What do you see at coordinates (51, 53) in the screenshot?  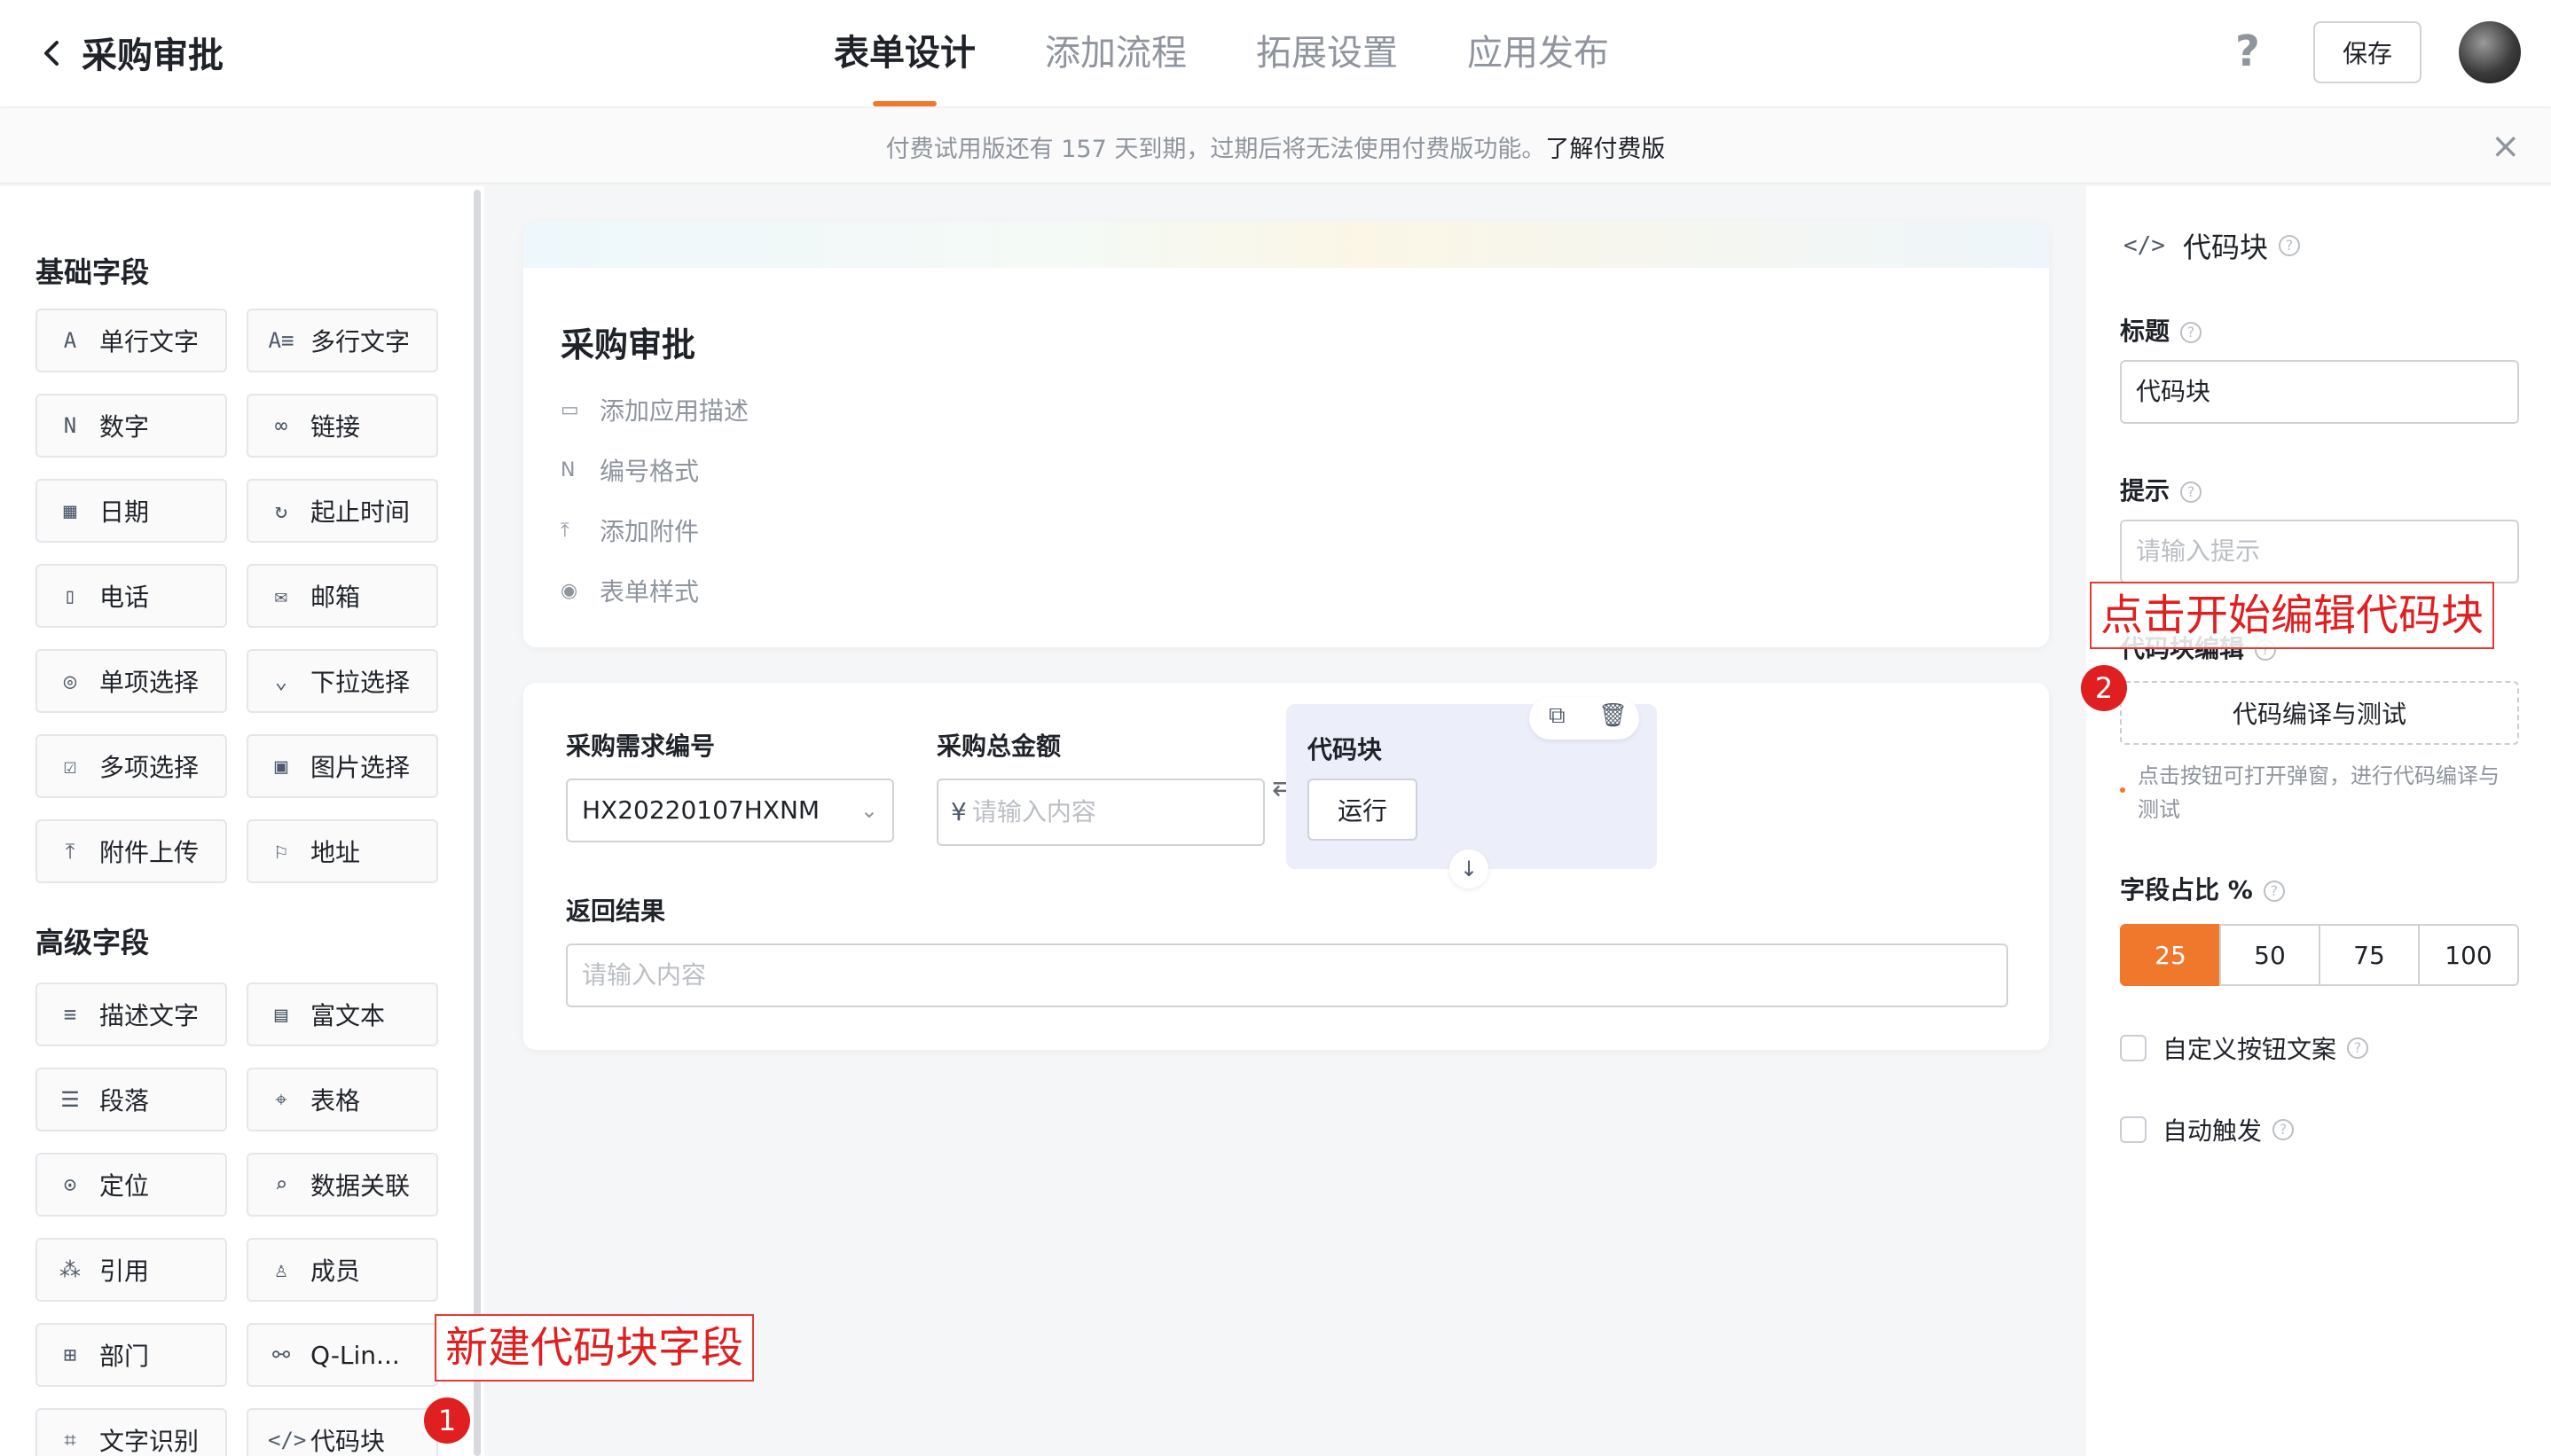 I see `back-arrow-icon` at bounding box center [51, 53].